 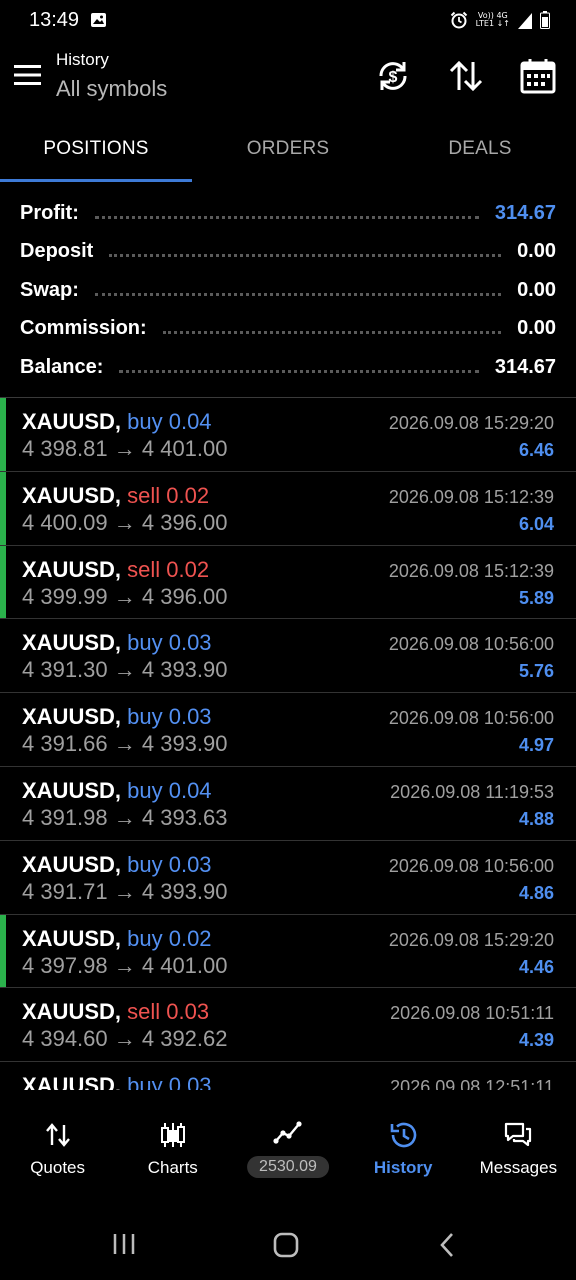 What do you see at coordinates (54, 20) in the screenshot?
I see `status-time: 13:49` at bounding box center [54, 20].